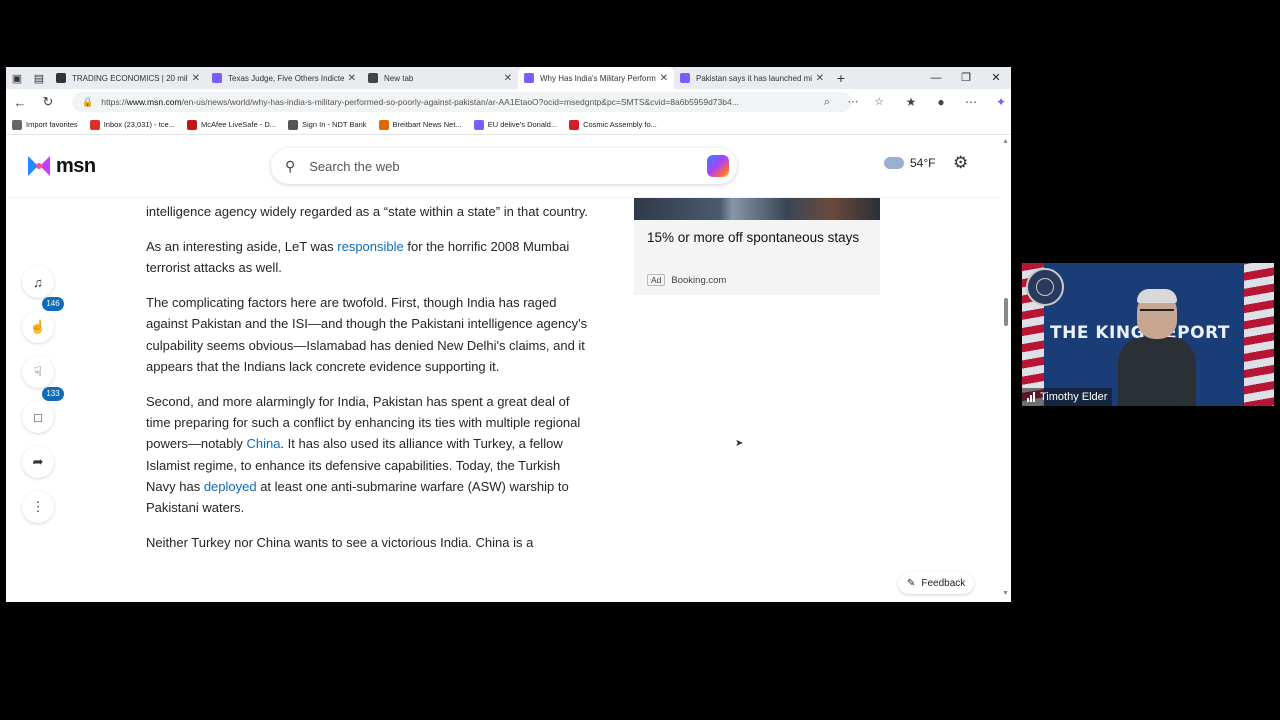 The image size is (1280, 720). What do you see at coordinates (114, 102) in the screenshot?
I see `url-prefix: https://` at bounding box center [114, 102].